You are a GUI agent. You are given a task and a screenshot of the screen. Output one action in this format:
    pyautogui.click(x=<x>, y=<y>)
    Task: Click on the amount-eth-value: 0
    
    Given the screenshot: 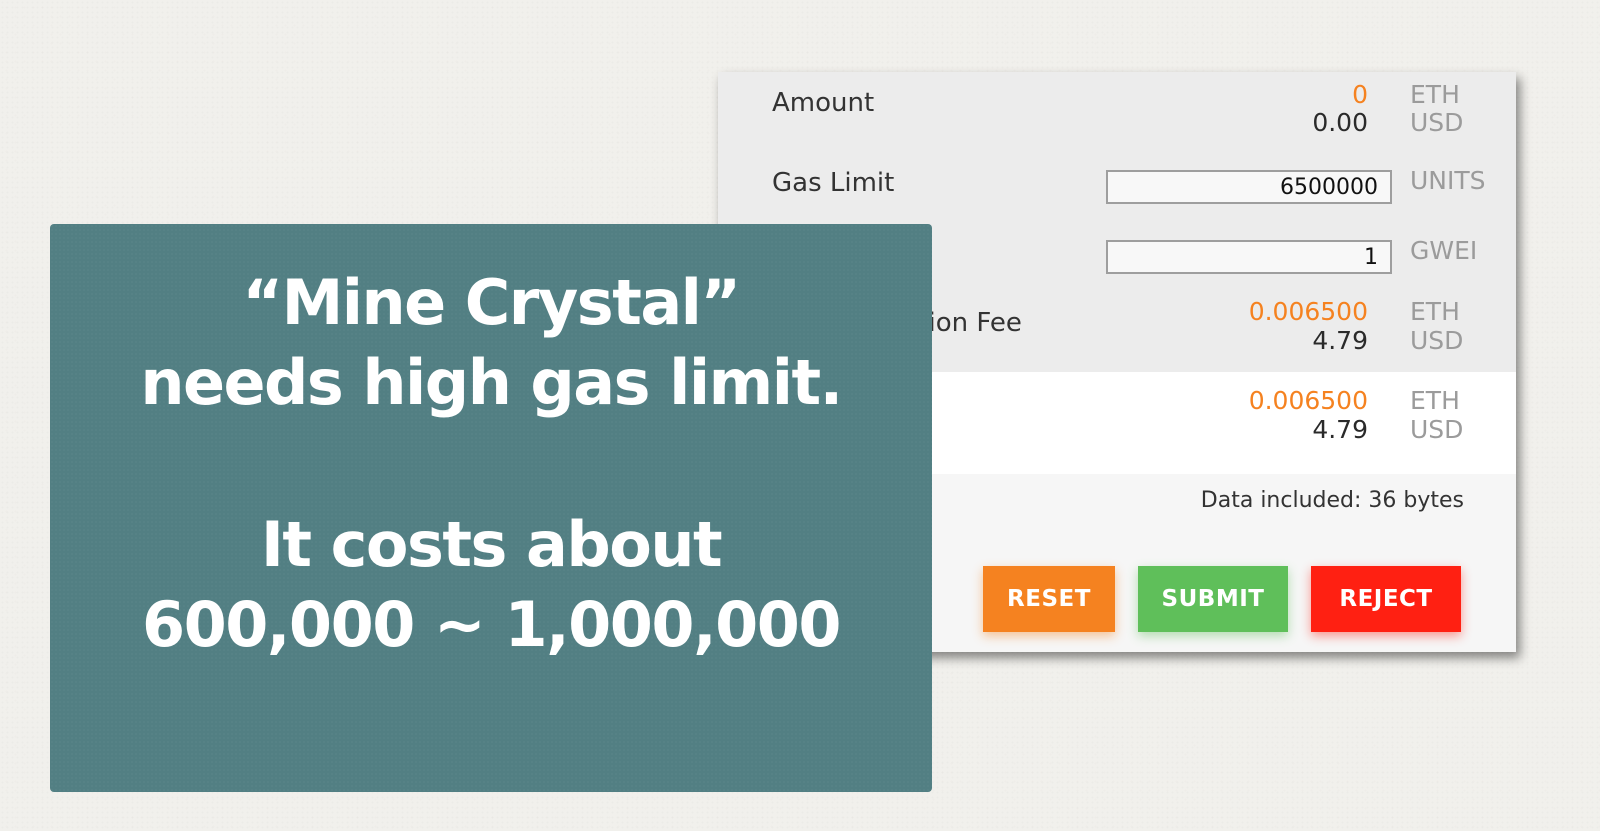 What is the action you would take?
    pyautogui.click(x=1360, y=94)
    